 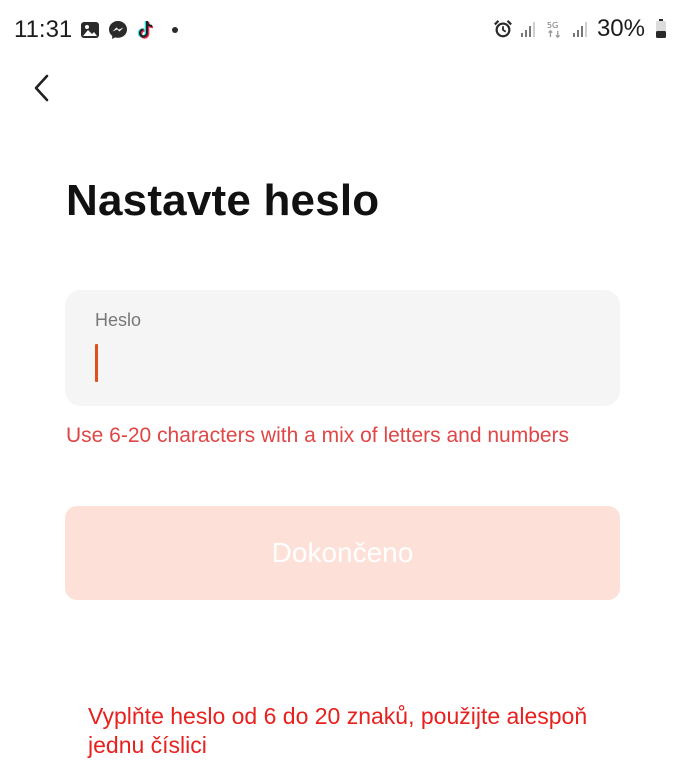 What do you see at coordinates (620, 28) in the screenshot?
I see `battery-percent: 30%` at bounding box center [620, 28].